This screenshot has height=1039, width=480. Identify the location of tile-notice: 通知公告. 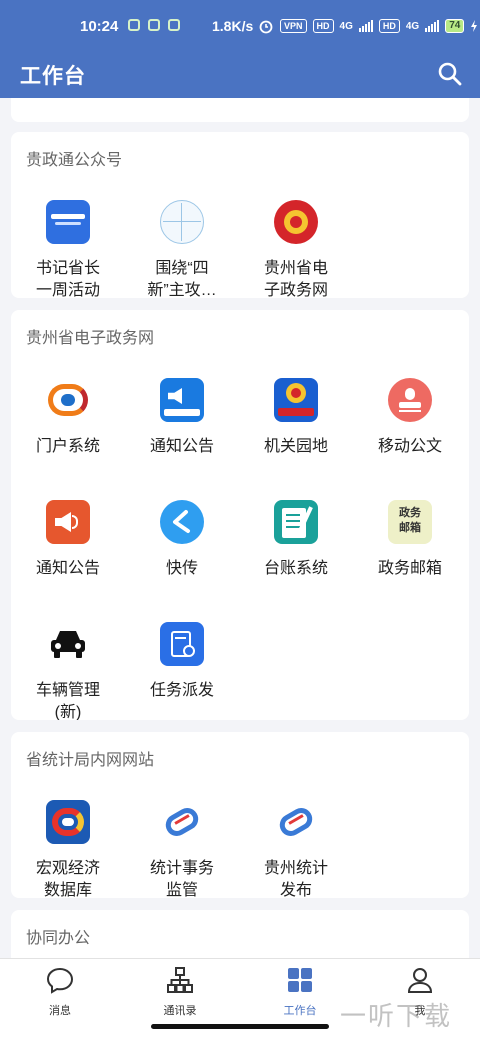
(68, 540).